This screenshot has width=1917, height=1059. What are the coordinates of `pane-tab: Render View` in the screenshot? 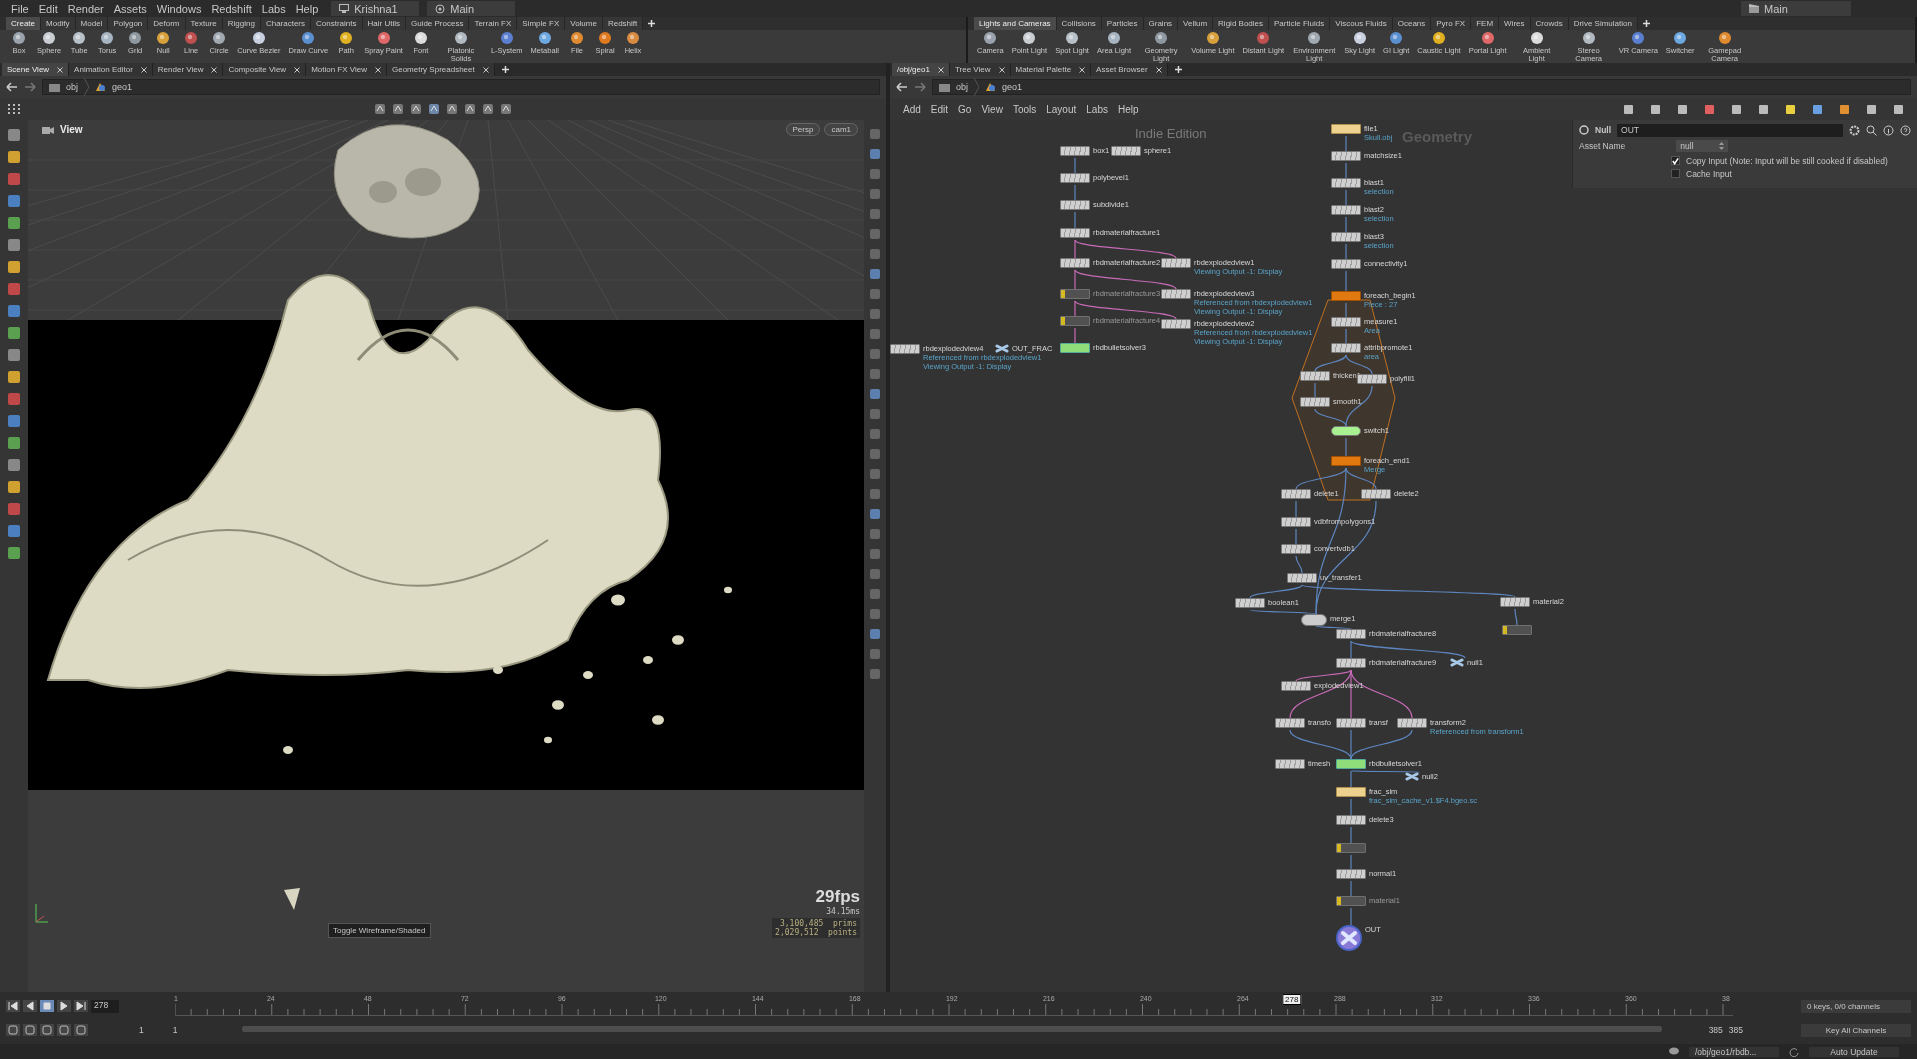 It's located at (188, 69).